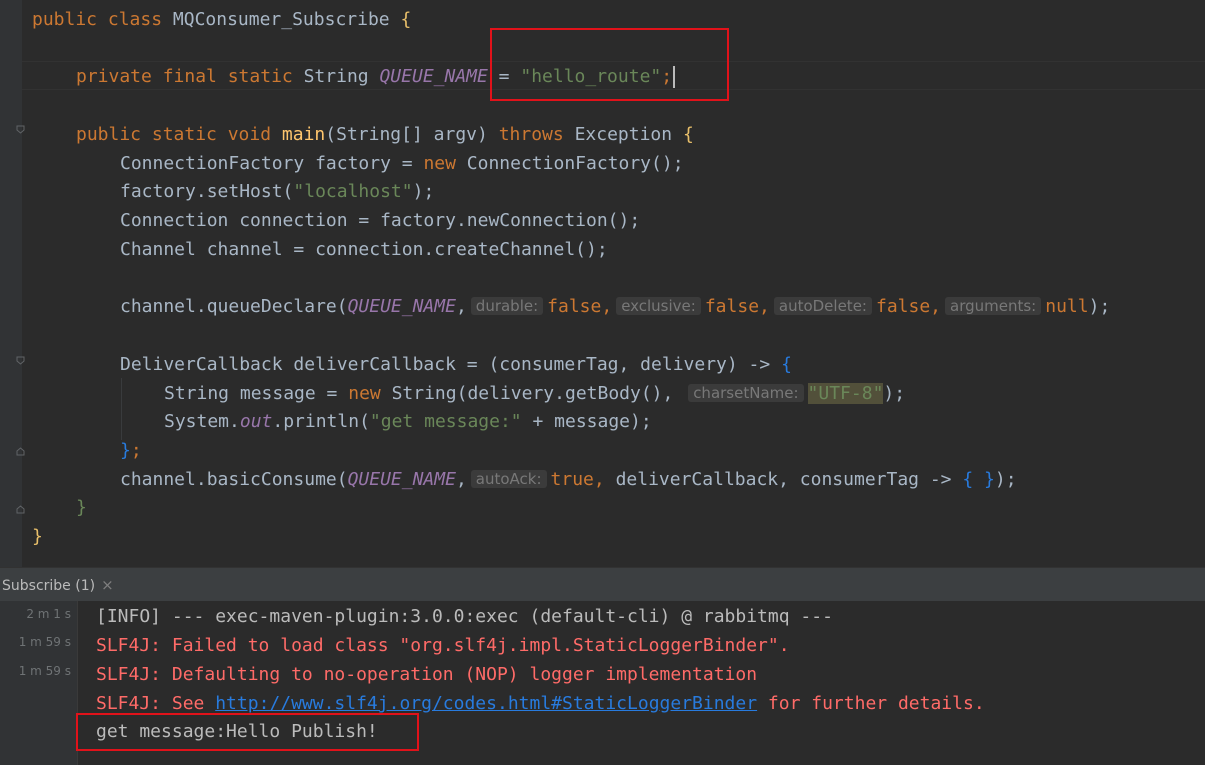 This screenshot has height=765, width=1205. I want to click on code-line-class-decl: public class MQConsumer_Subscribe {, so click(221, 19).